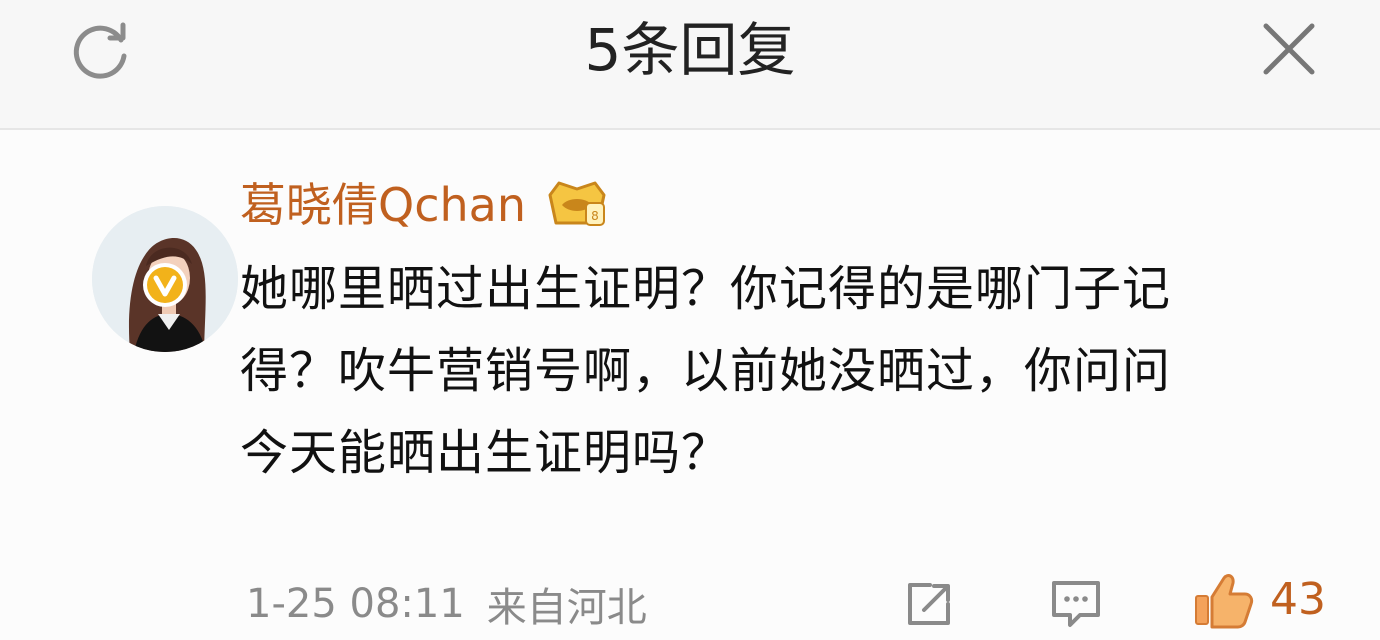  Describe the element at coordinates (706, 371) in the screenshot. I see `comment-line-2: 得？吹牛营销号啊，以前她没晒过，你问问` at that location.